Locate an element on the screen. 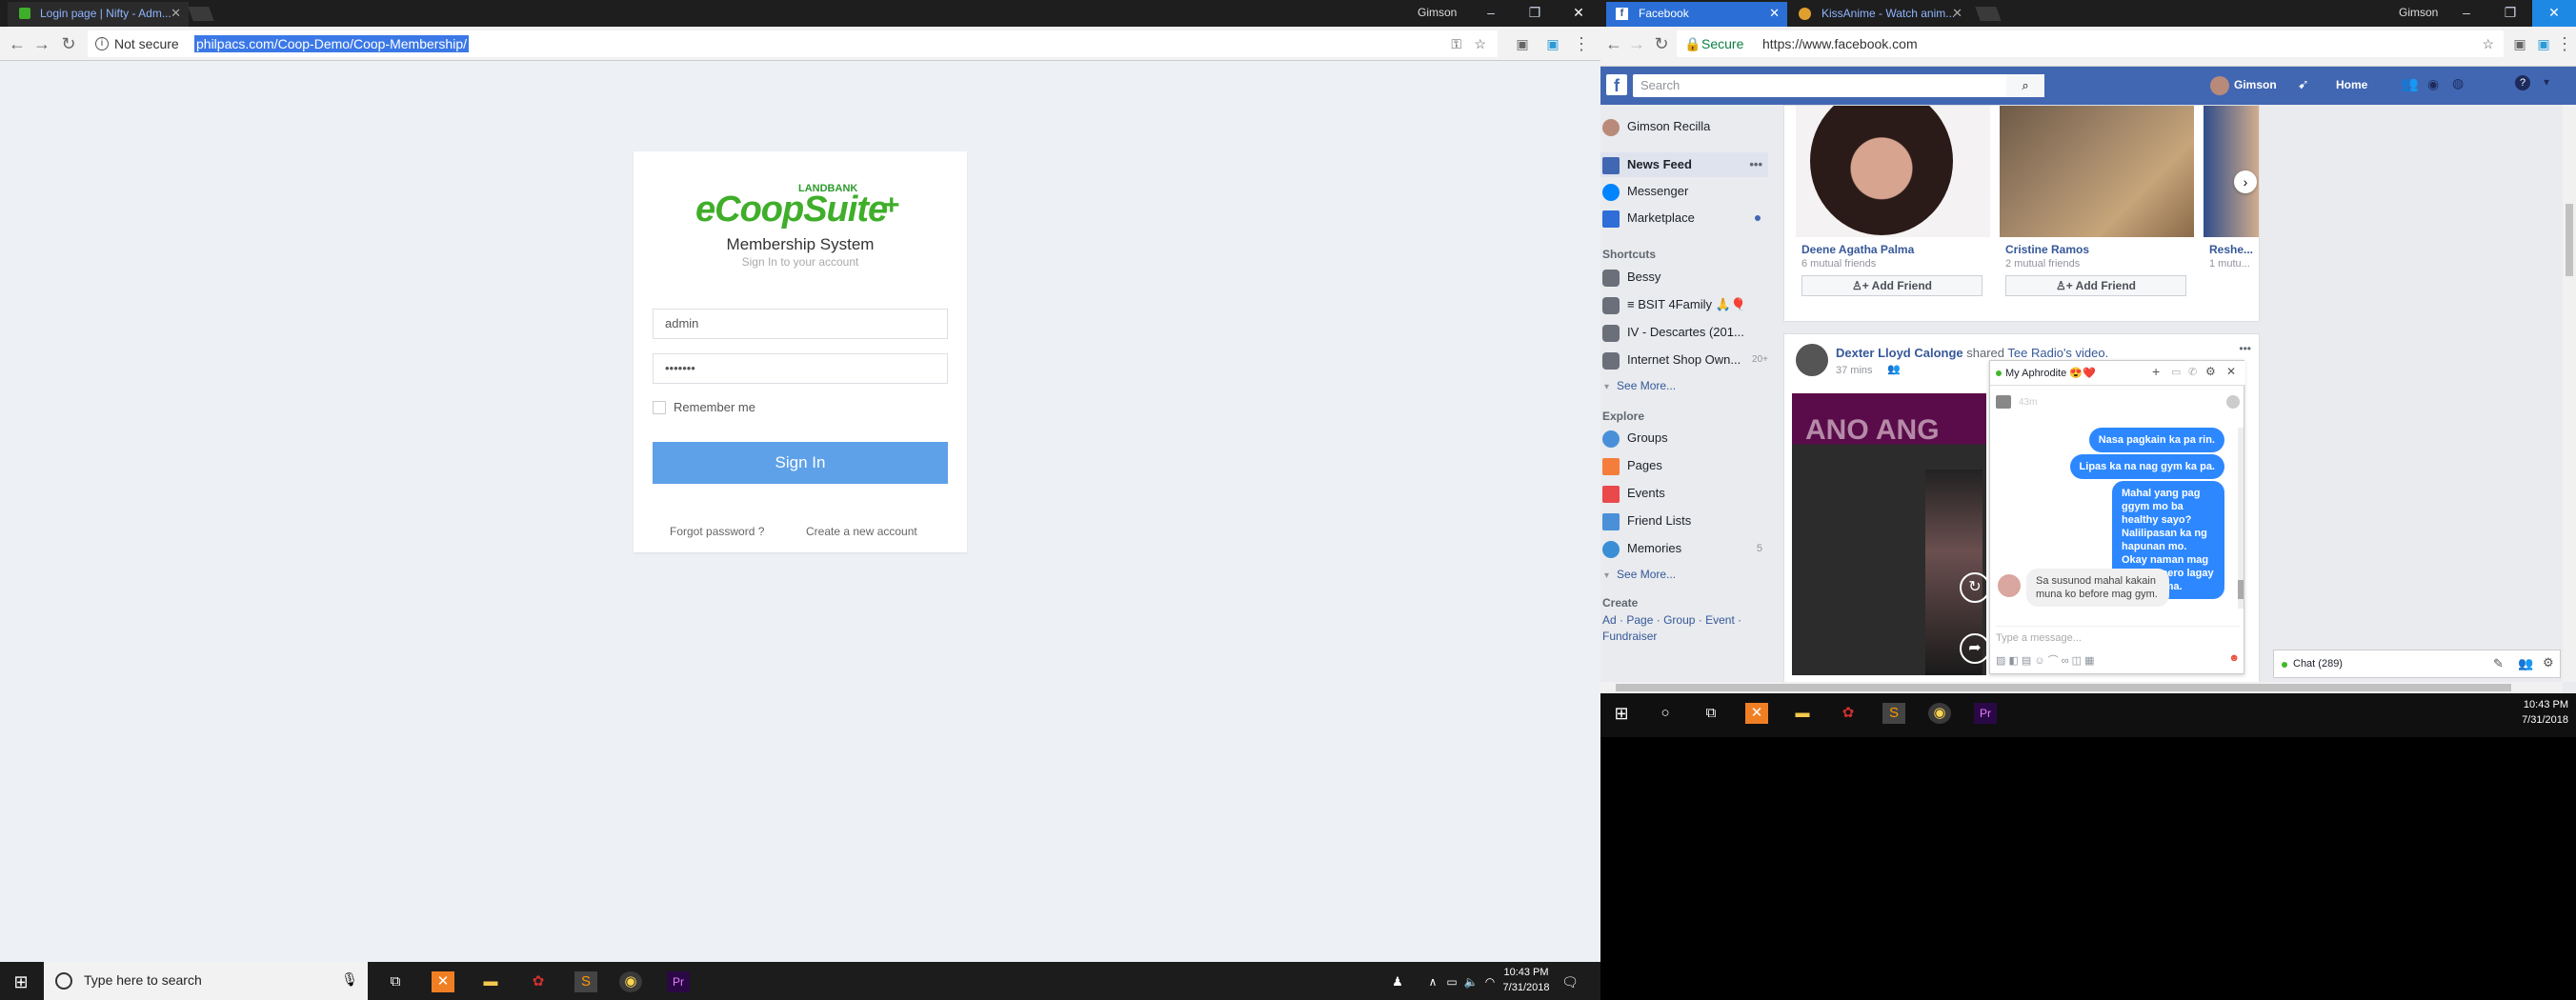 The height and width of the screenshot is (1000, 2576). star-icon: ☆ is located at coordinates (2488, 43).